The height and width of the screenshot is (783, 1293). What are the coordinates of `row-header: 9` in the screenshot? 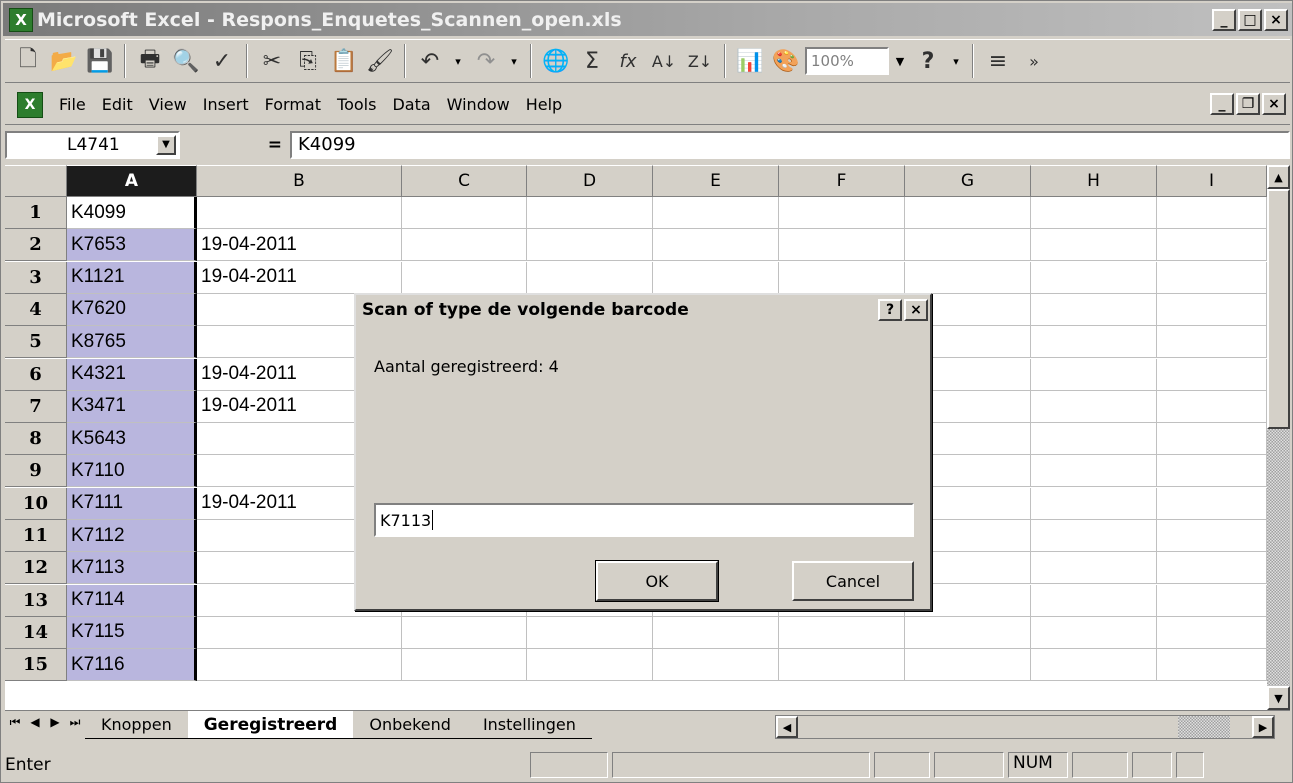 It's located at (36, 471).